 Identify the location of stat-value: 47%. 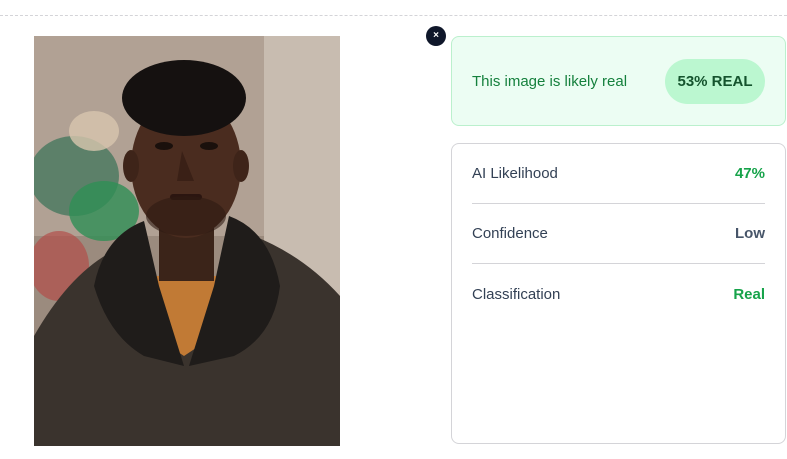
(749, 173).